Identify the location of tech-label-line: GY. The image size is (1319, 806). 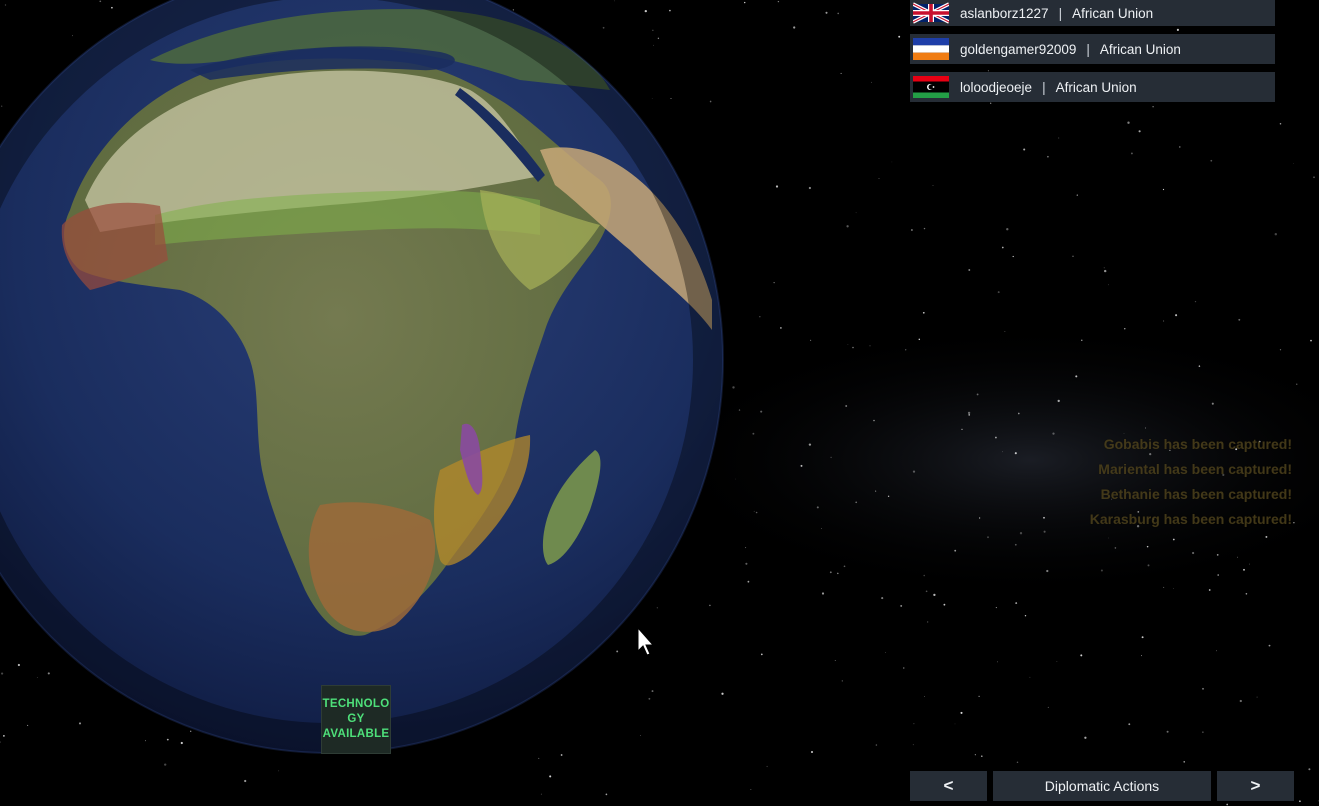
(356, 719).